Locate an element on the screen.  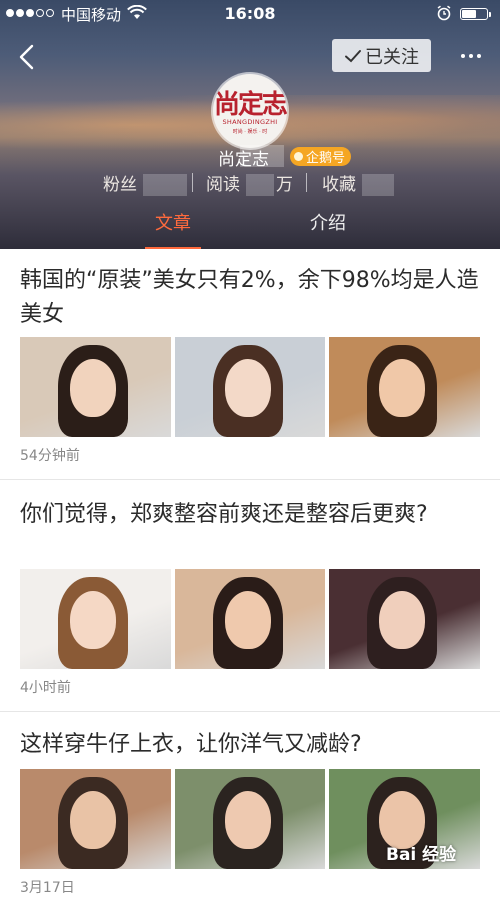
status-time: 16:08 is located at coordinates (250, 13).